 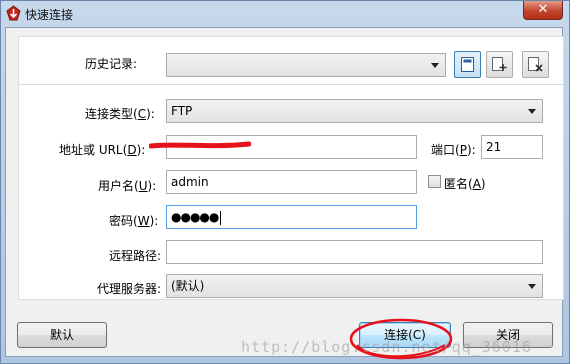 What do you see at coordinates (132, 150) in the screenshot?
I see `address-hotkey: D` at bounding box center [132, 150].